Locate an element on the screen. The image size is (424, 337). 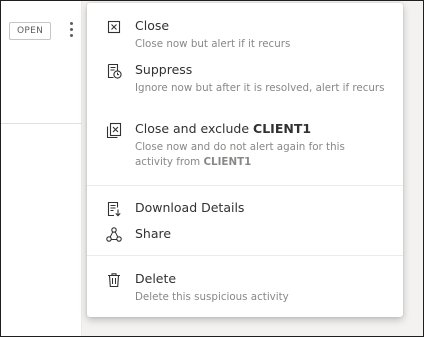
left-column-divider is located at coordinates (41, 123).